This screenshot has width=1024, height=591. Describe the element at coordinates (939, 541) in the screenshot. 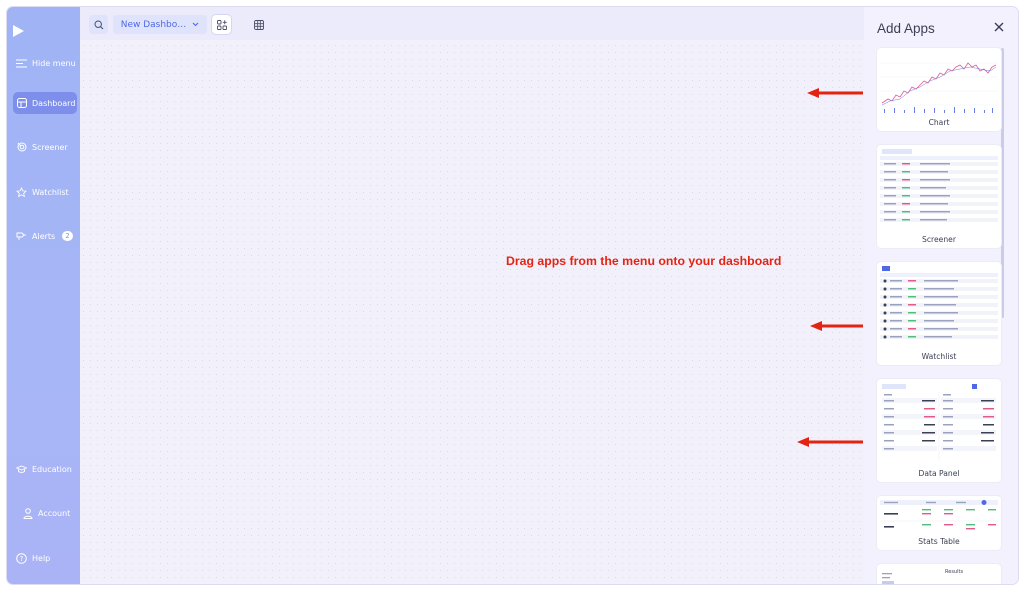

I see `app-card-label: Stats Table` at that location.